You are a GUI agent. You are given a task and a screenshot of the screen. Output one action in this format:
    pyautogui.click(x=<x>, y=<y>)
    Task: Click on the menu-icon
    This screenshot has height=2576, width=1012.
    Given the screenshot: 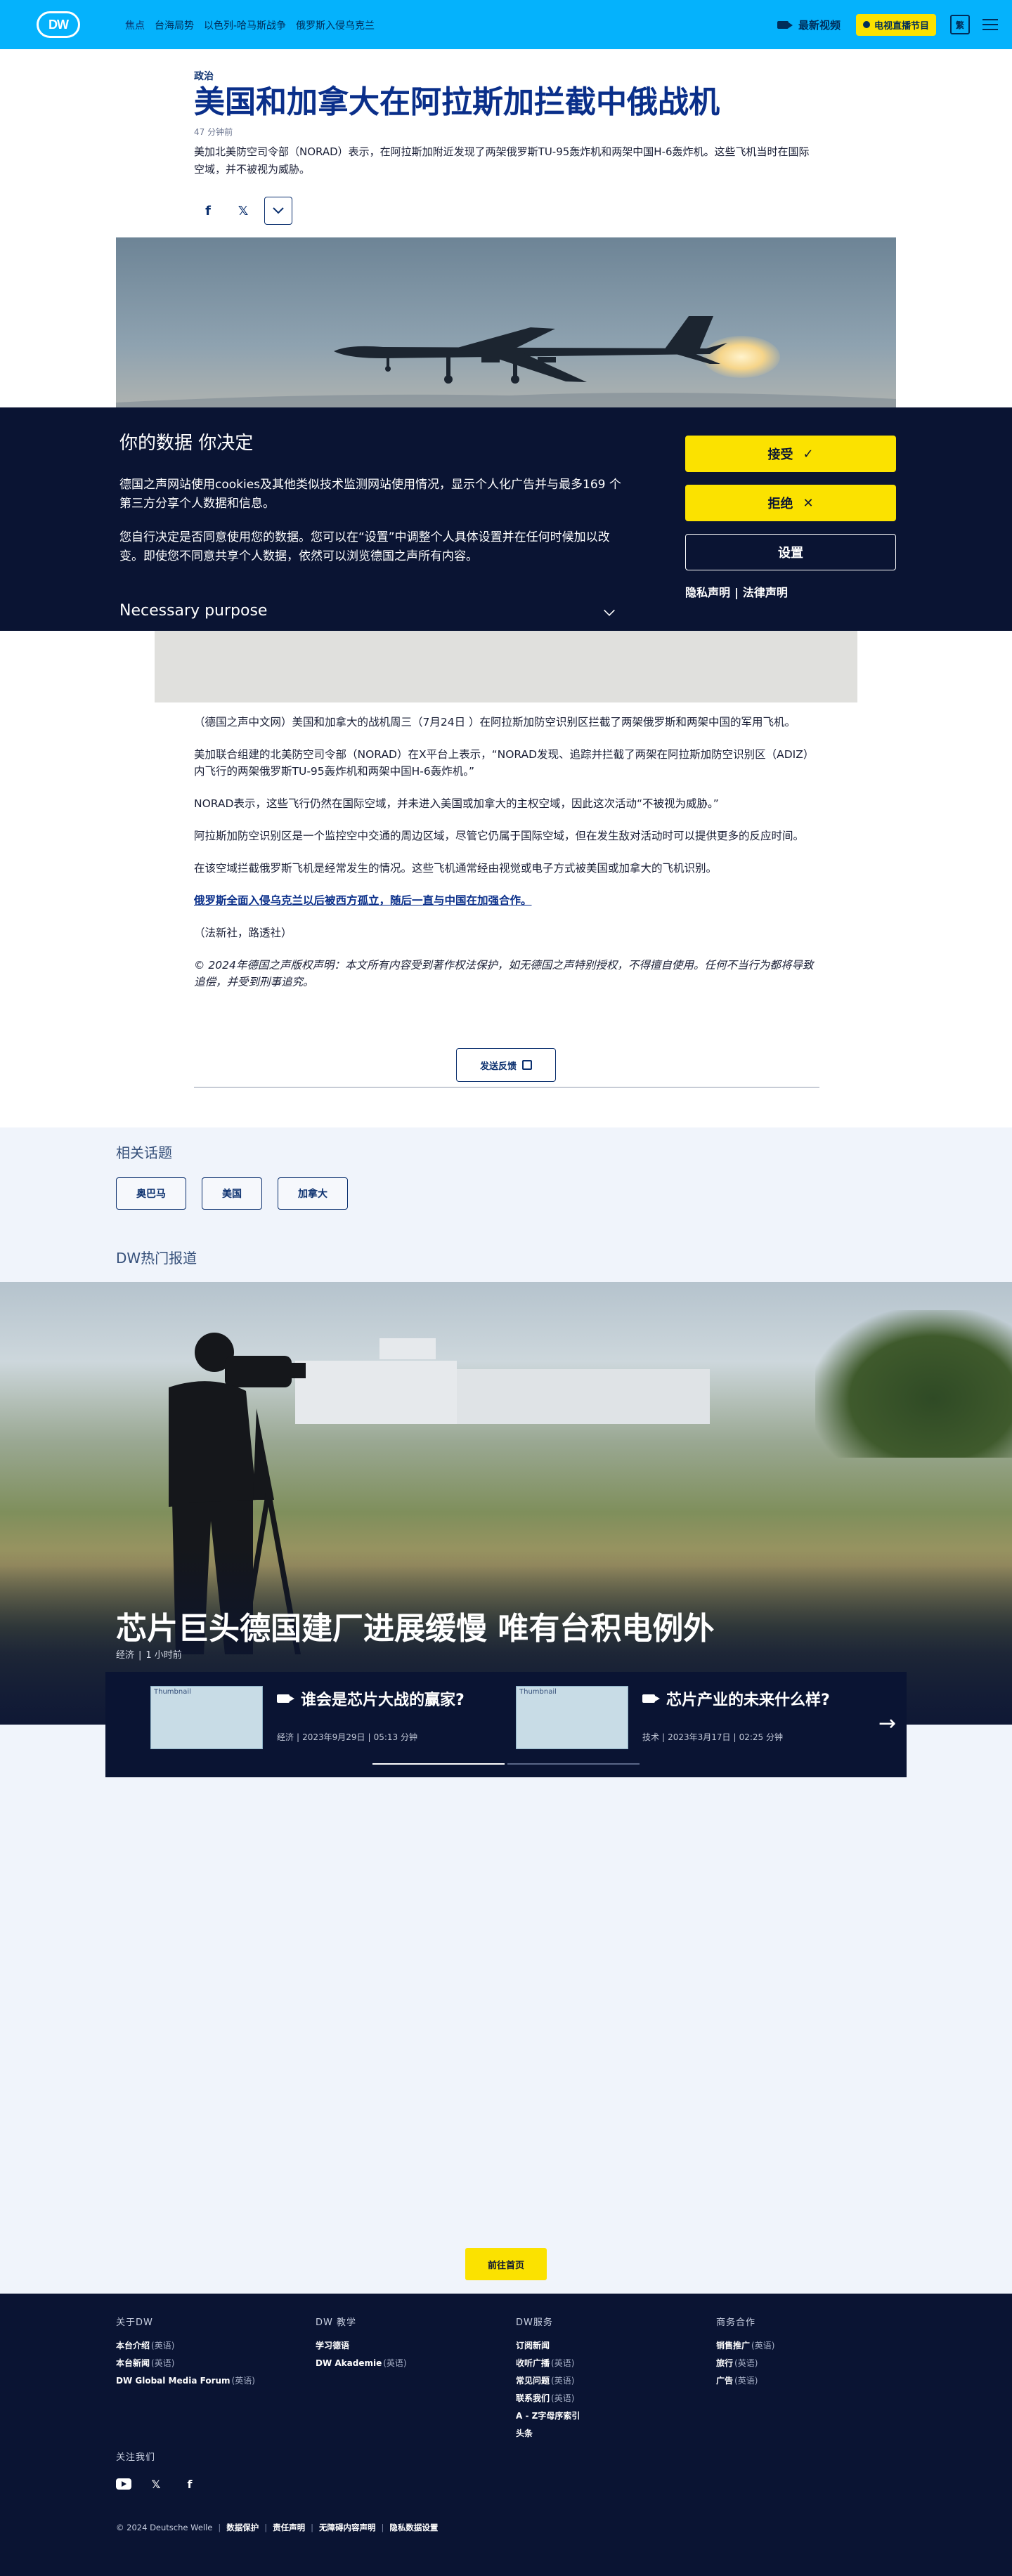 What is the action you would take?
    pyautogui.click(x=990, y=24)
    